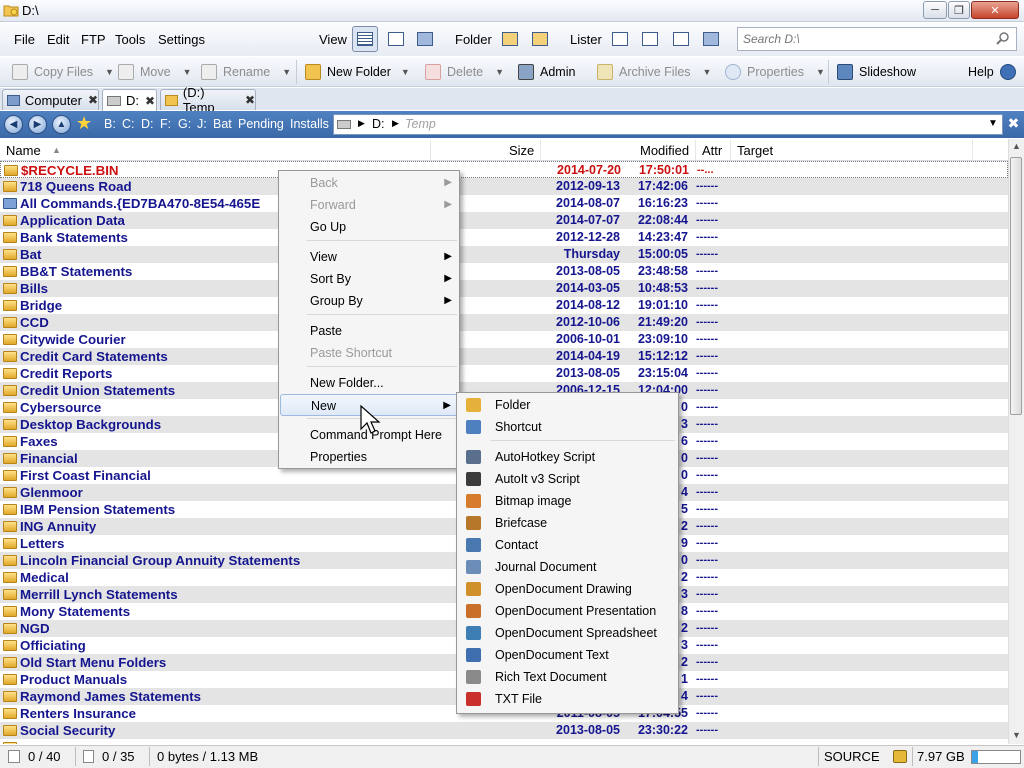 The width and height of the screenshot is (1024, 768). Describe the element at coordinates (540, 39) in the screenshot. I see `folder-options-button` at that location.